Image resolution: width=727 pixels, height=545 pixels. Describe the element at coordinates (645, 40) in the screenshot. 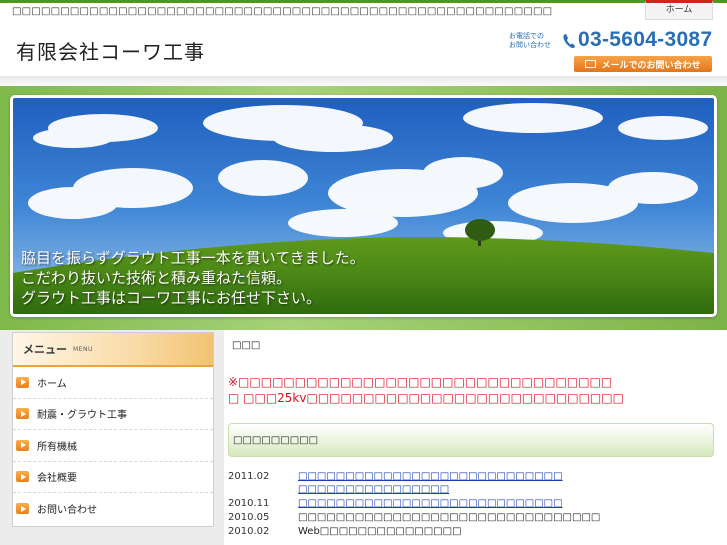

I see `tel-number: 03-5604-3087` at that location.